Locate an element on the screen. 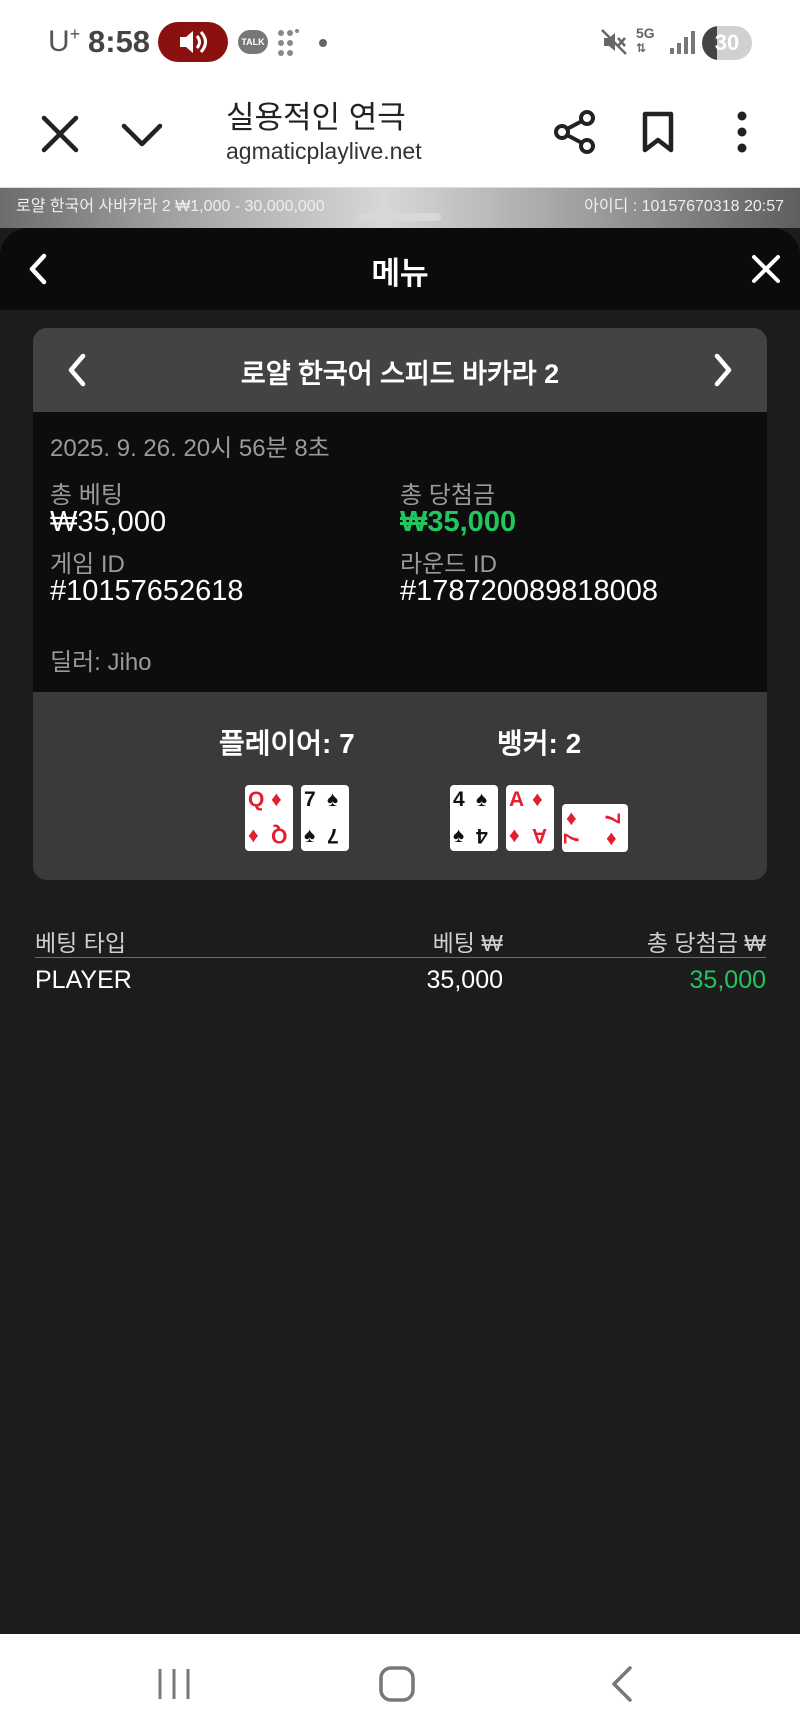  cell-total-win: 35,000 is located at coordinates (727, 980).